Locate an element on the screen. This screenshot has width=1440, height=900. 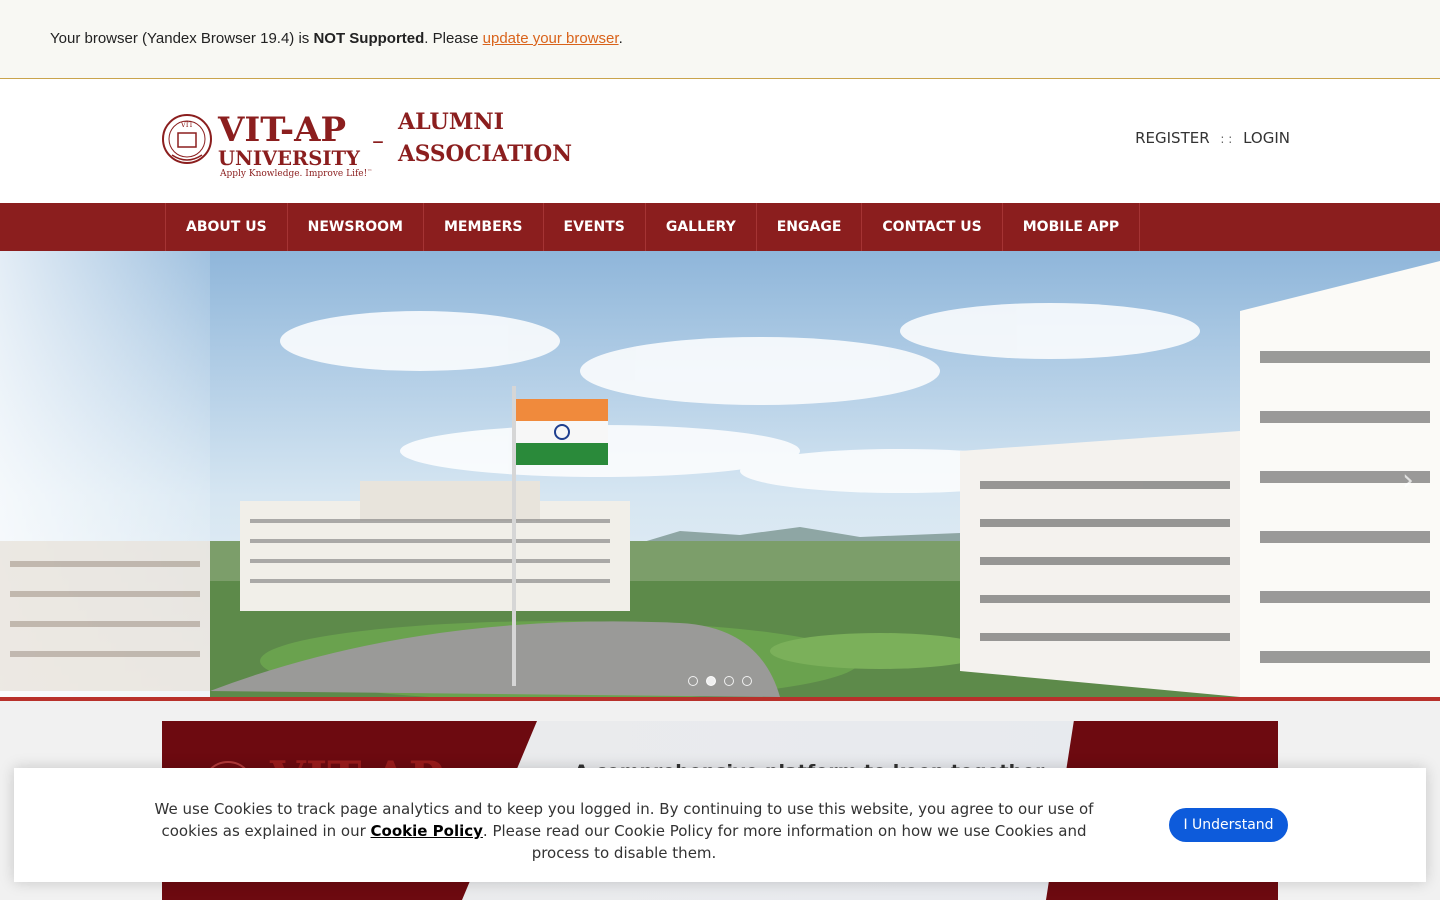
cookie-policy-link: Cookie Policy is located at coordinates (427, 831).